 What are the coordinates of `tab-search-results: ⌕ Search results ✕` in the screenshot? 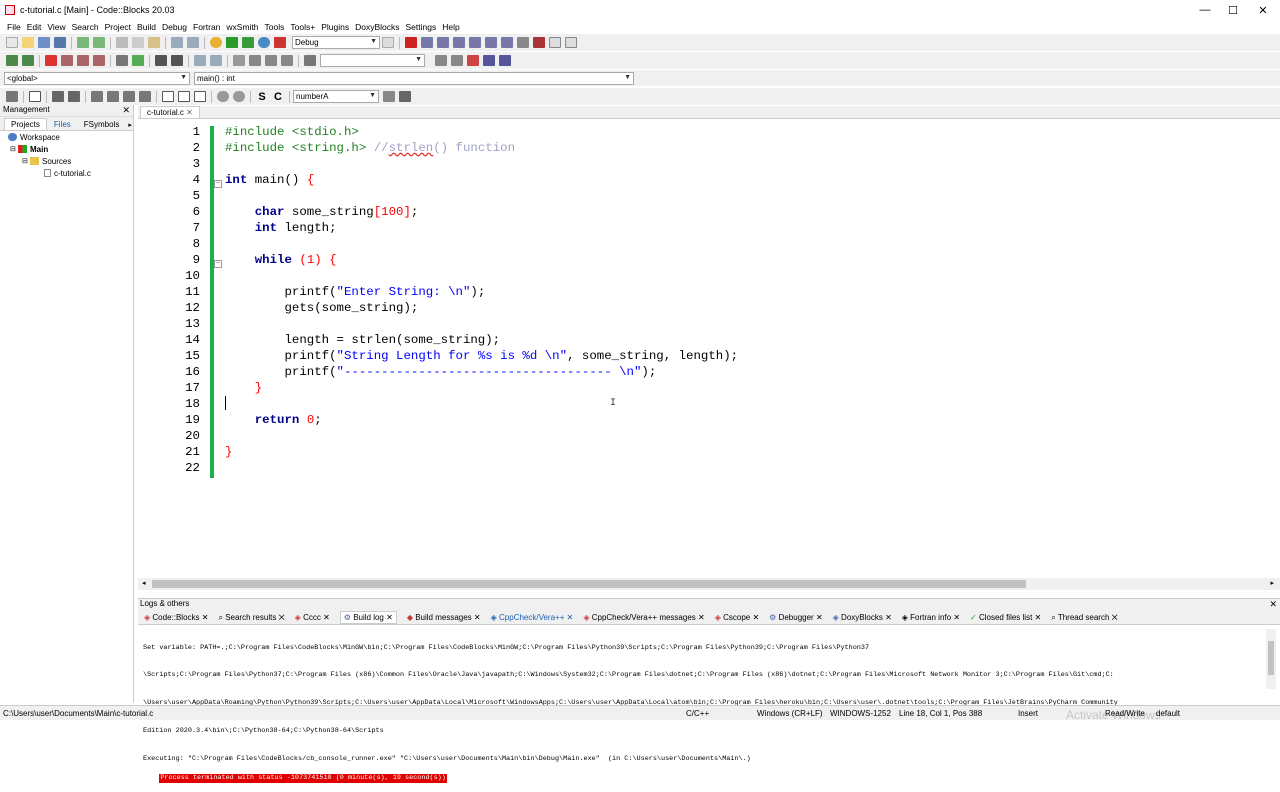 It's located at (251, 618).